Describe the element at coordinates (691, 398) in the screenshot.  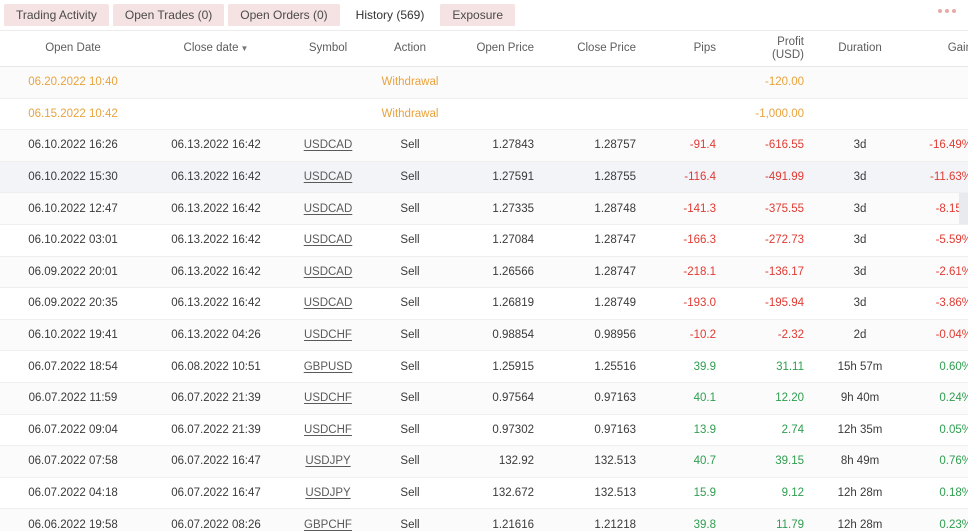
I see `cell-pips: 40.1` at that location.